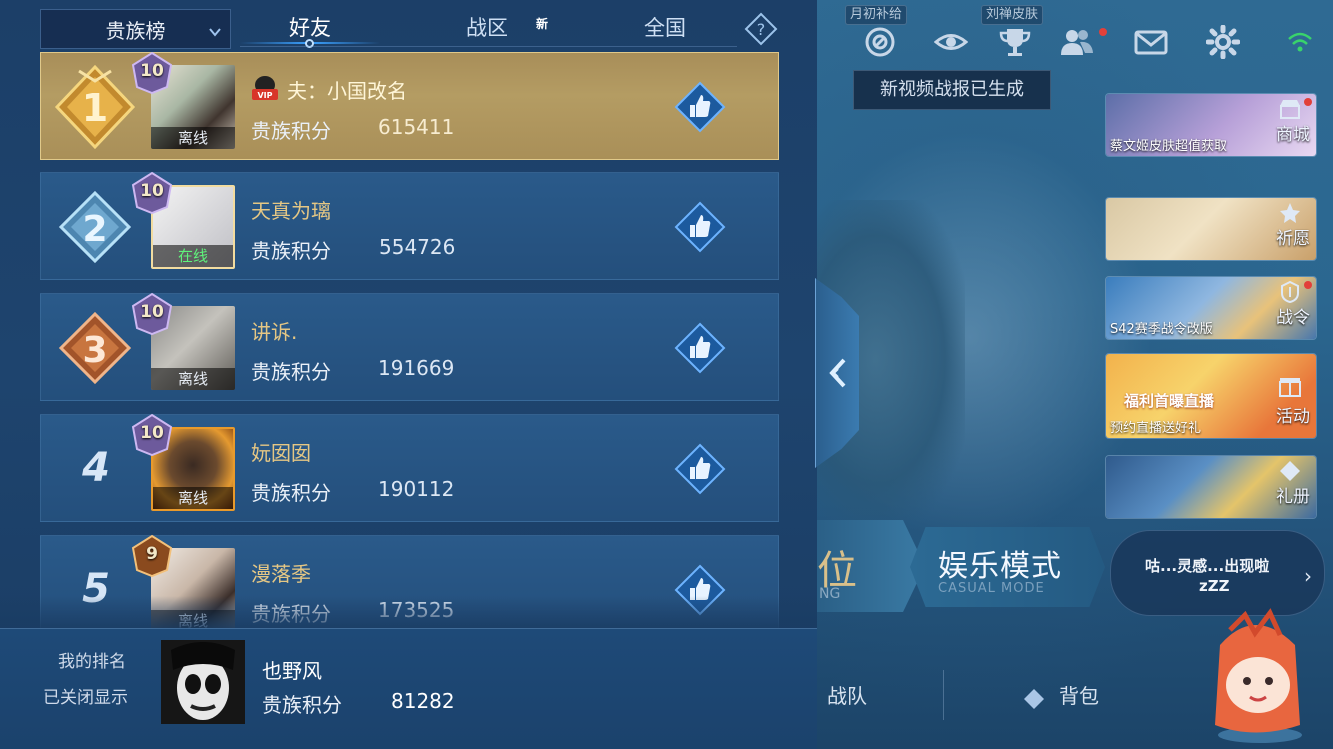 The width and height of the screenshot is (1333, 749). I want to click on leaderboard-row: 3 离线 10 讲诉. 贵族积分 191669, so click(409, 346).